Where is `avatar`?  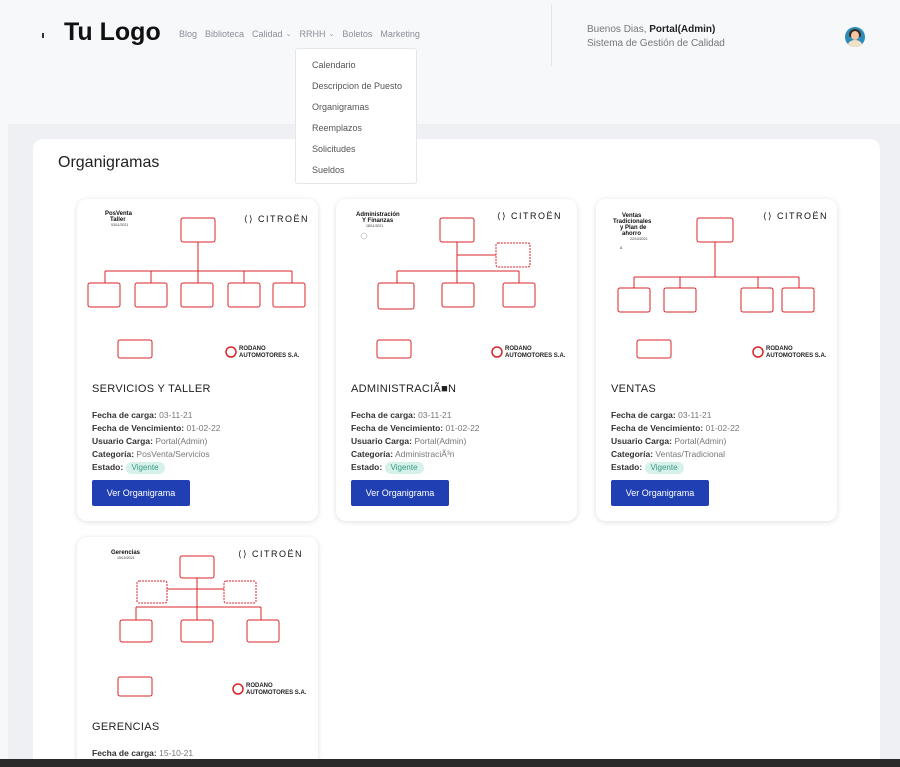
avatar is located at coordinates (855, 37).